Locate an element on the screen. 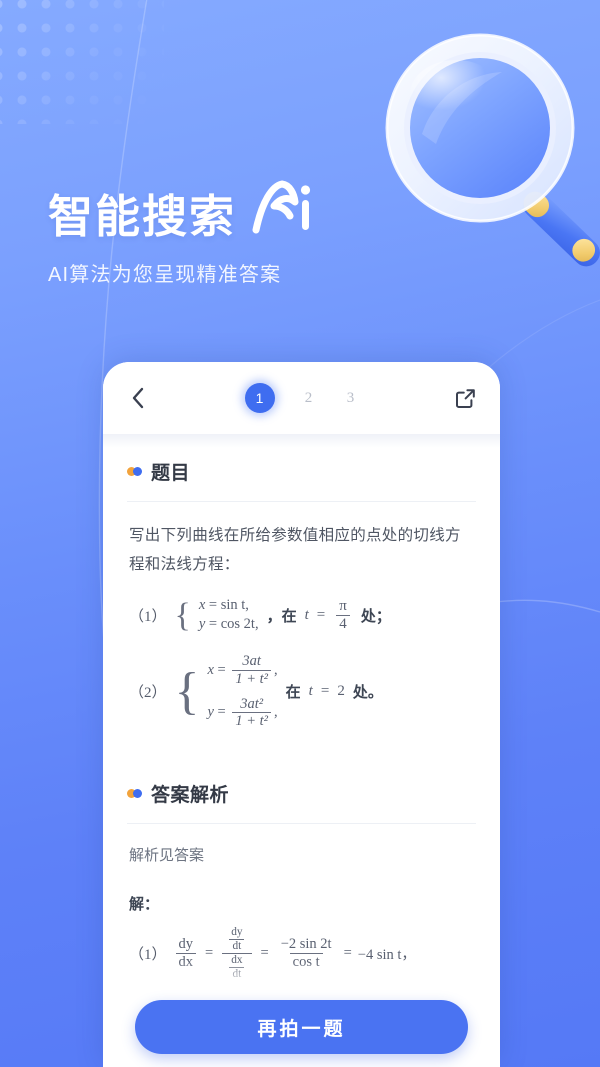  sol-f2b-num: dx is located at coordinates (237, 960).